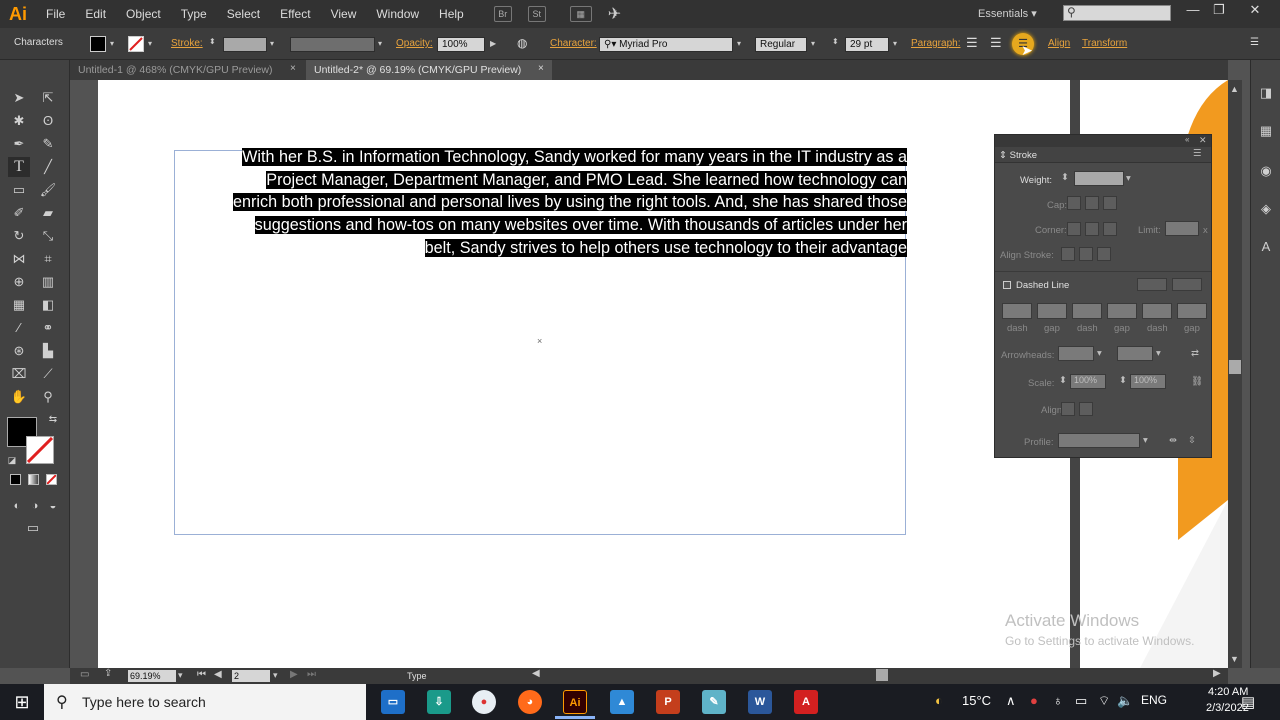 Image resolution: width=1280 pixels, height=720 pixels. Describe the element at coordinates (1203, 140) in the screenshot. I see `panel-close-icon: ✕` at that location.